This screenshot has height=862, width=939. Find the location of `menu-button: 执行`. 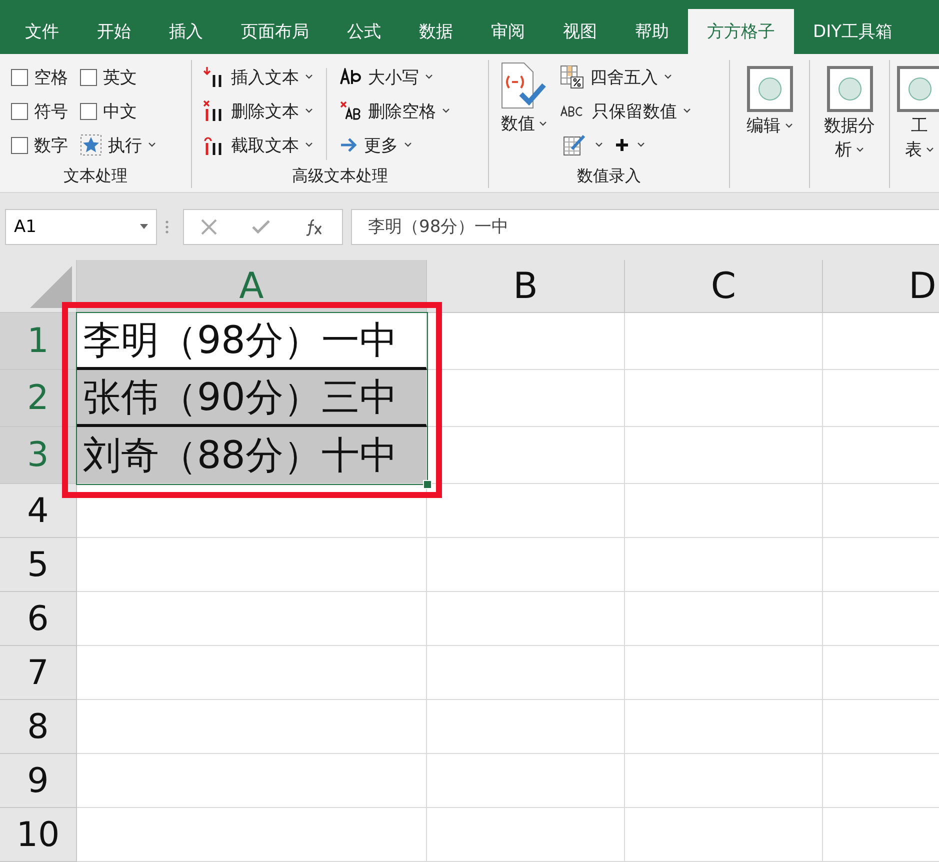

menu-button: 执行 is located at coordinates (118, 145).